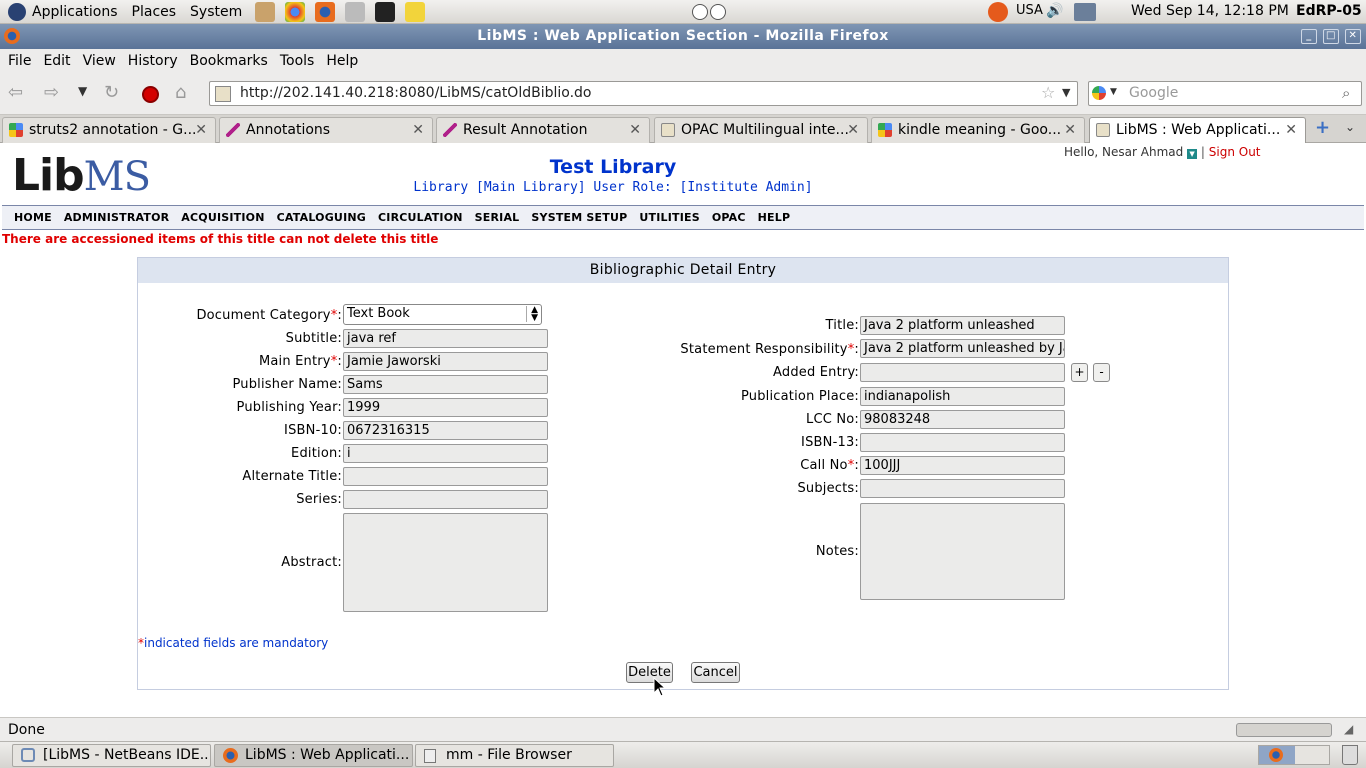  What do you see at coordinates (1350, 127) in the screenshot?
I see `tab-list-icon: ⌄` at bounding box center [1350, 127].